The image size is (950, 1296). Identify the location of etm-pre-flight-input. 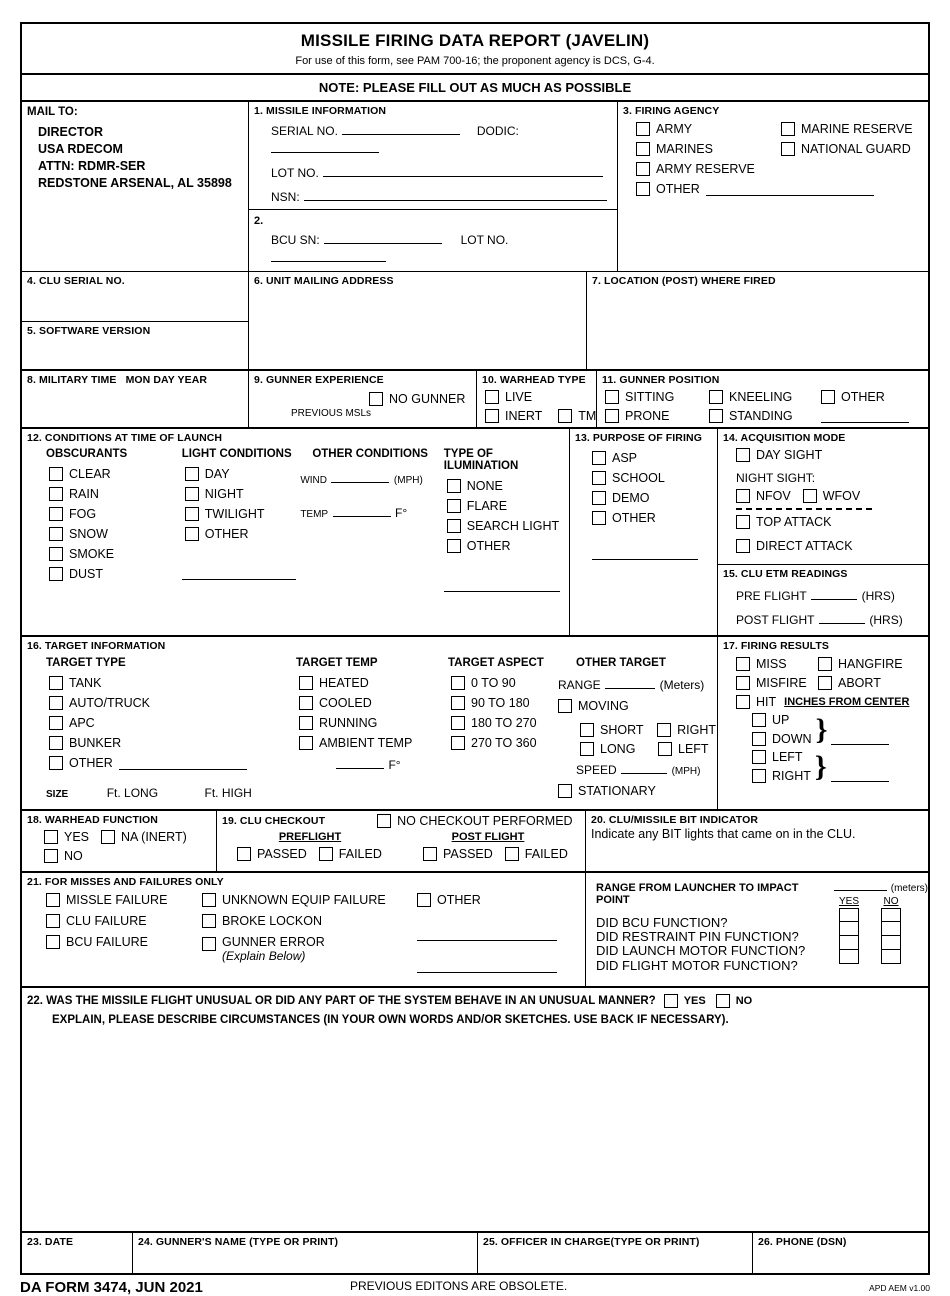
(834, 593).